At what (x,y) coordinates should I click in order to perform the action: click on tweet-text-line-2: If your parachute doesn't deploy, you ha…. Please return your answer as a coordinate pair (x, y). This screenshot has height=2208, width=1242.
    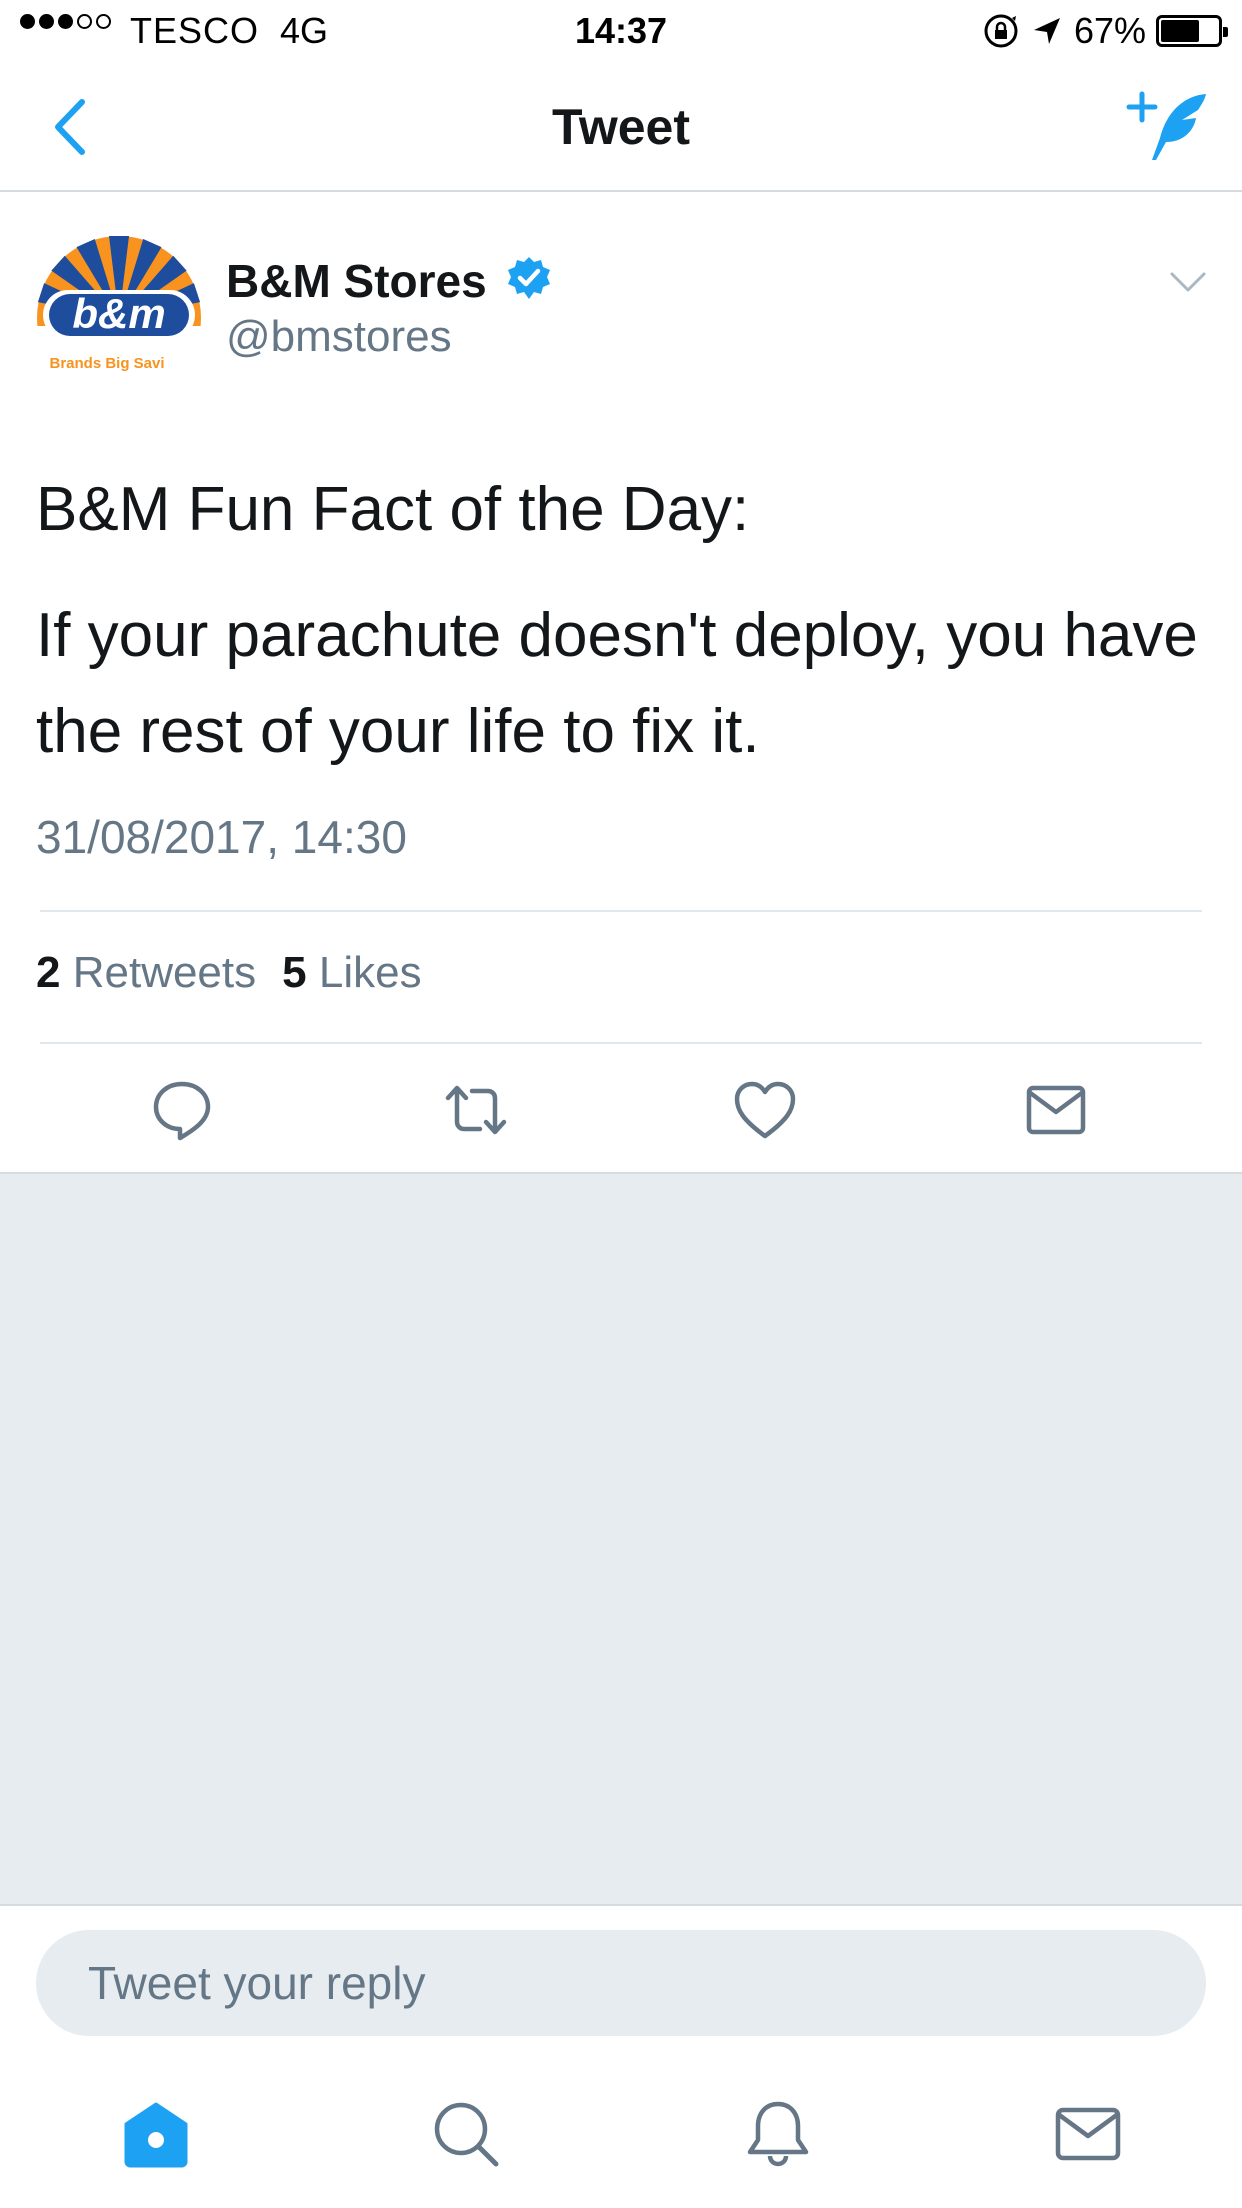
    Looking at the image, I should click on (617, 683).